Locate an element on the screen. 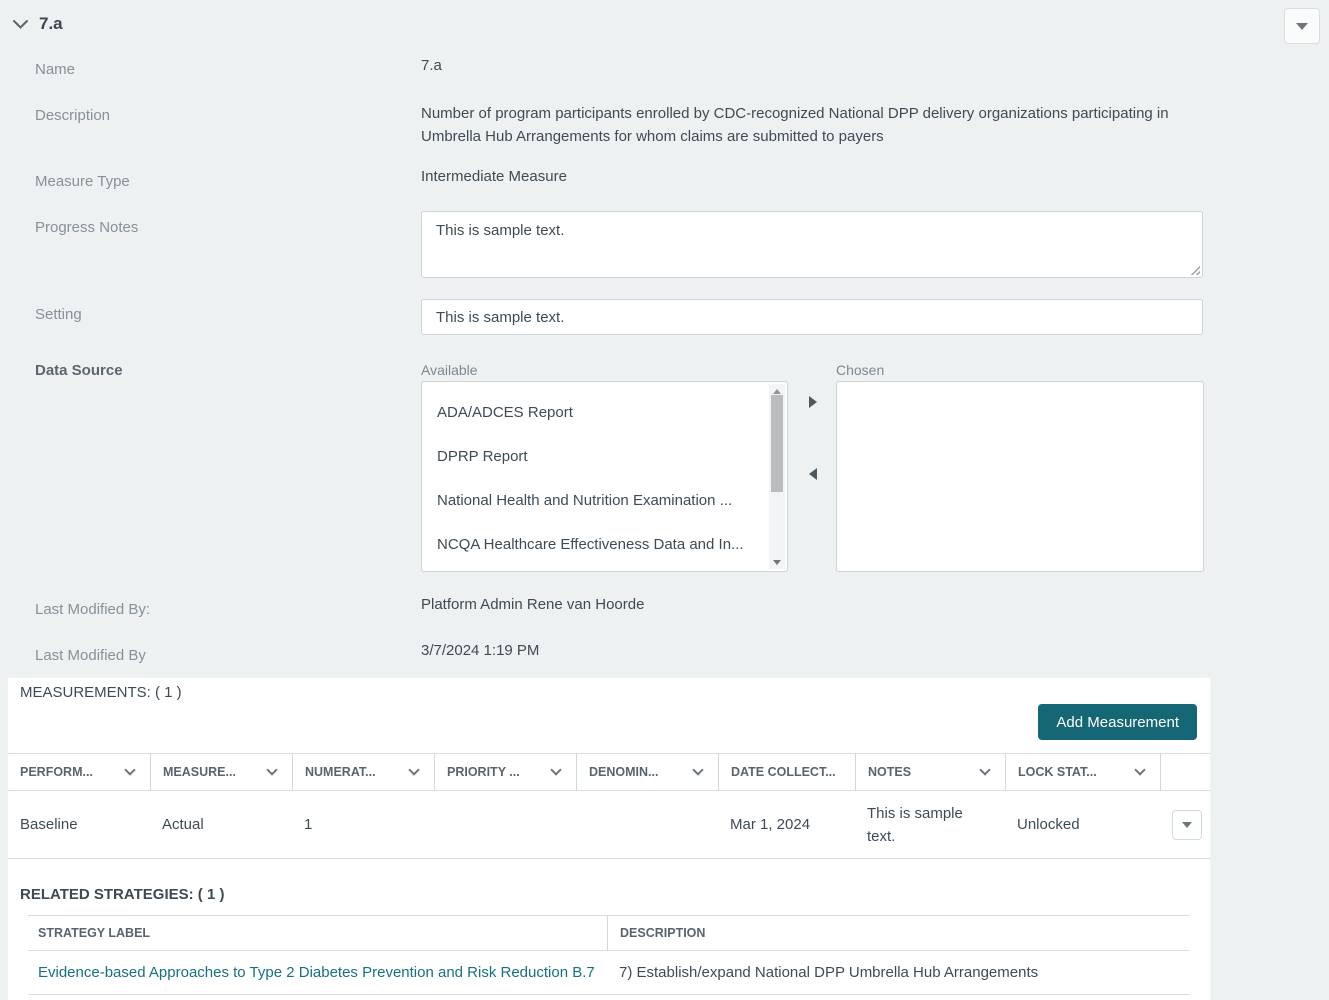 The width and height of the screenshot is (1329, 1000). move-right-button is located at coordinates (813, 402).